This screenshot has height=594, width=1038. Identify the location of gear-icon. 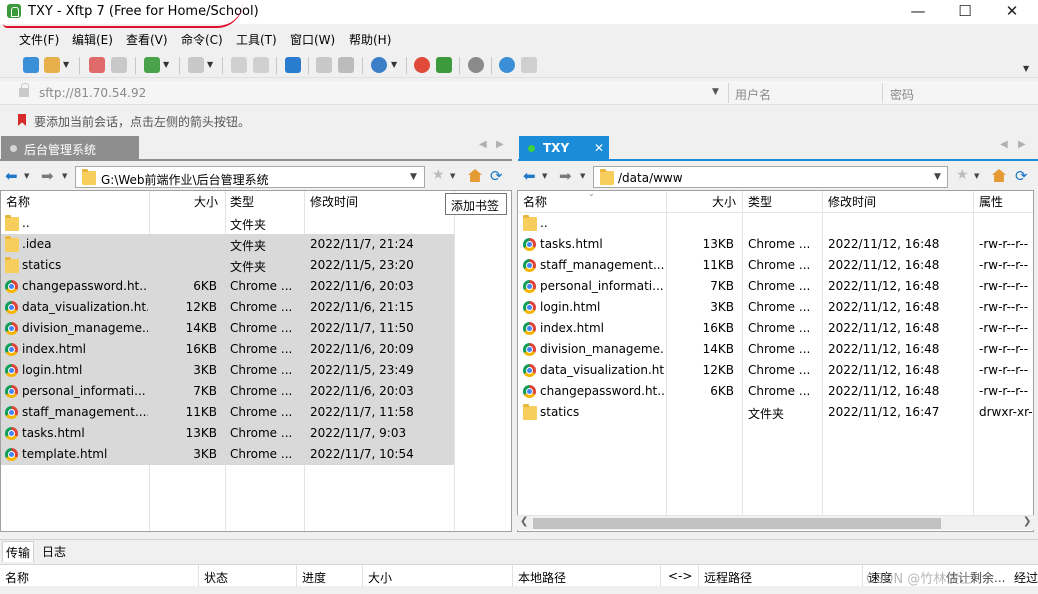
(476, 65).